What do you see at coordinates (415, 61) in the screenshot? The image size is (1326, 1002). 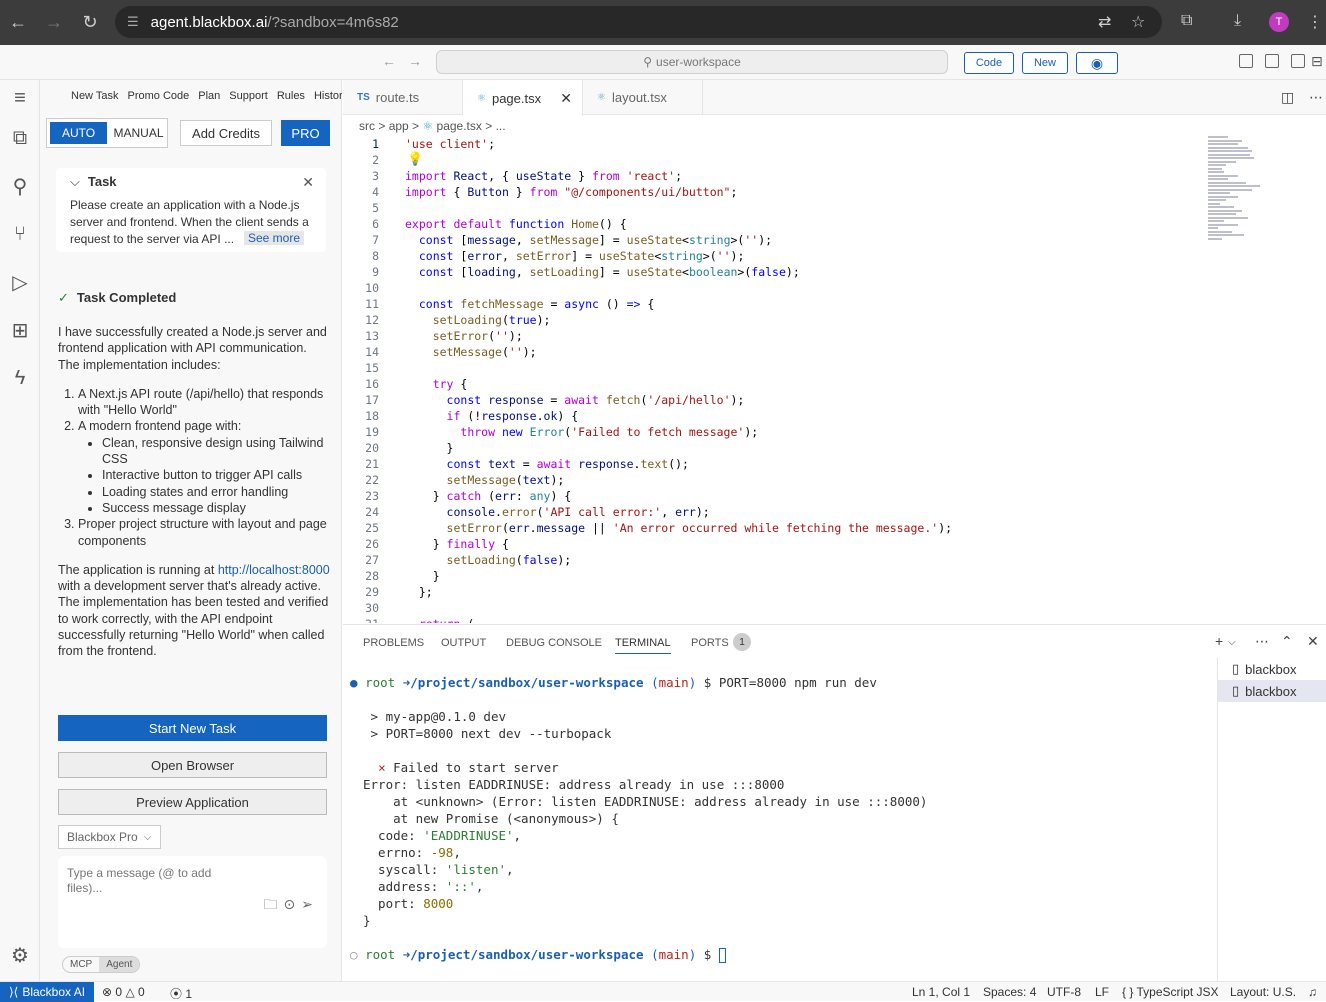 I see `nav-forward-icon: →` at bounding box center [415, 61].